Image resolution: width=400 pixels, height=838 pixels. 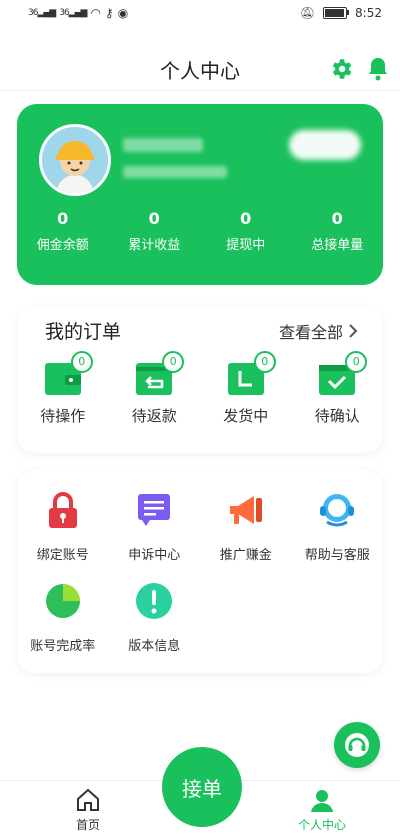 I want to click on order-pending-operation: 0 待操作, so click(x=63, y=388).